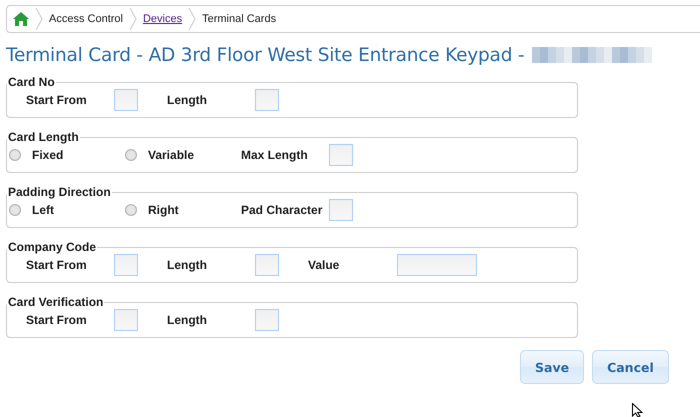 The image size is (700, 417). I want to click on page-title: Terminal Card - AD 3rd Floor West Site Entrance Keypad -, so click(265, 55).